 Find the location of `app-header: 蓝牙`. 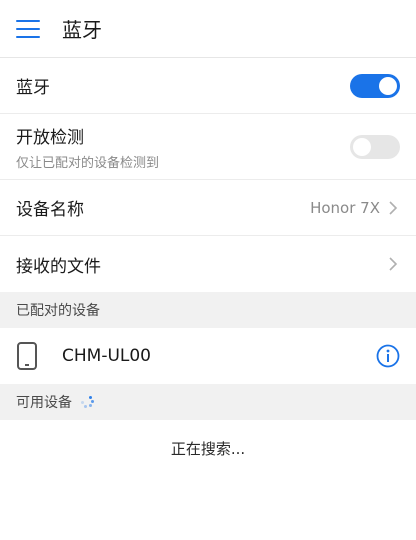

app-header: 蓝牙 is located at coordinates (208, 29).